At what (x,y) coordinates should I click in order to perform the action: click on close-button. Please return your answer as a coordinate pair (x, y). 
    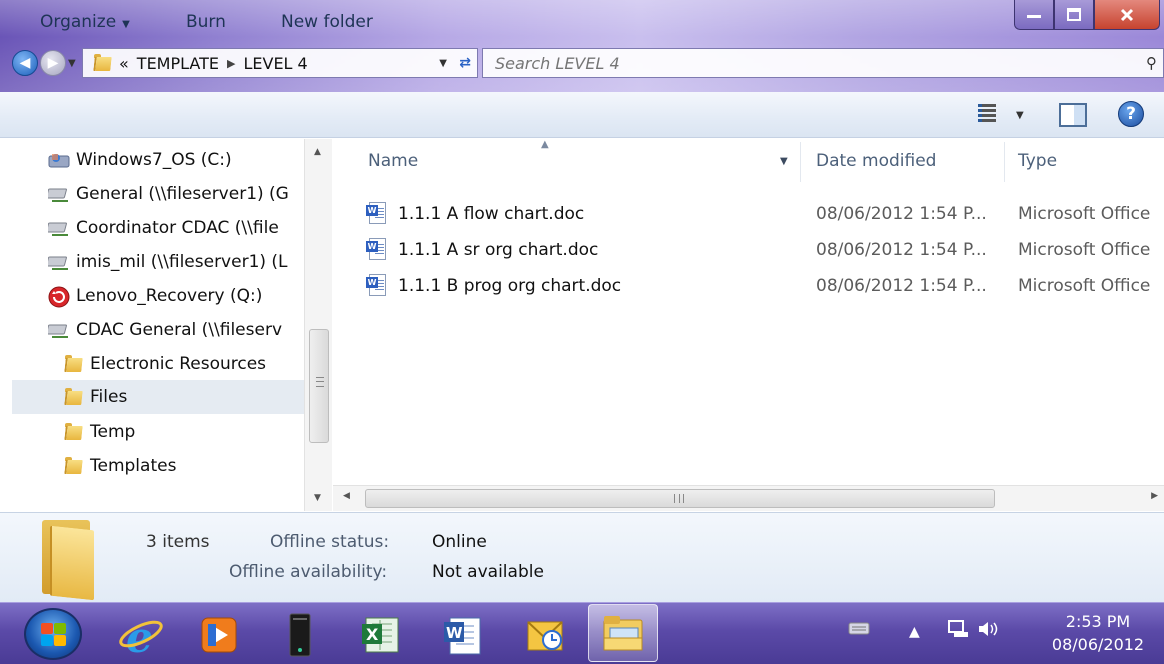
    Looking at the image, I should click on (1127, 15).